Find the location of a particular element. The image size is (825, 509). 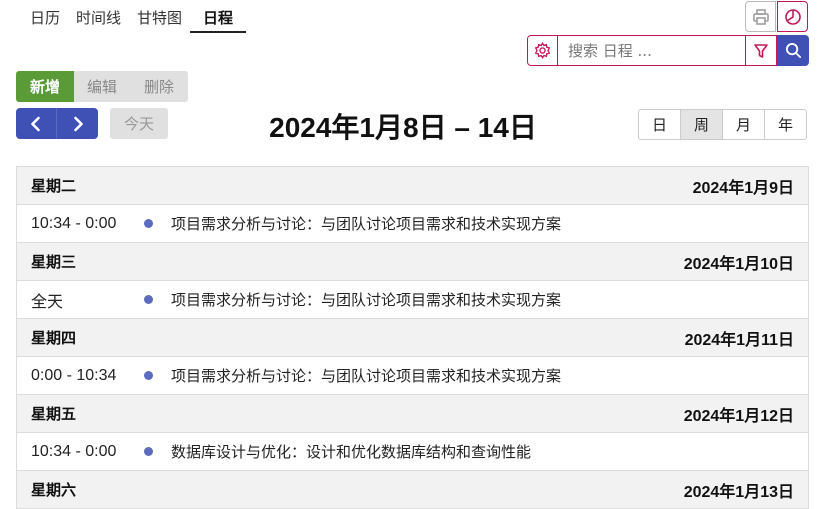

chevron-right-icon is located at coordinates (78, 123).